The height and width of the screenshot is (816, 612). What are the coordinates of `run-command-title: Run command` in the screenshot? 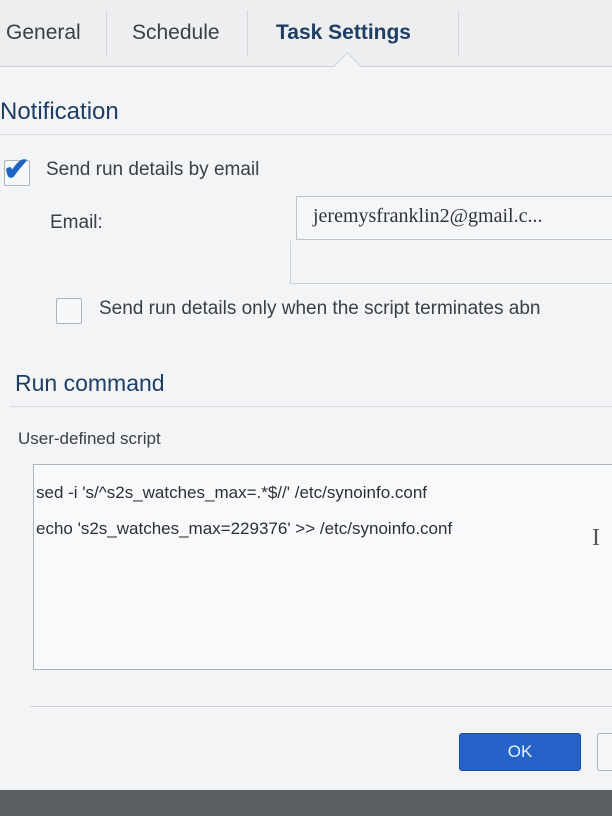 It's located at (90, 383).